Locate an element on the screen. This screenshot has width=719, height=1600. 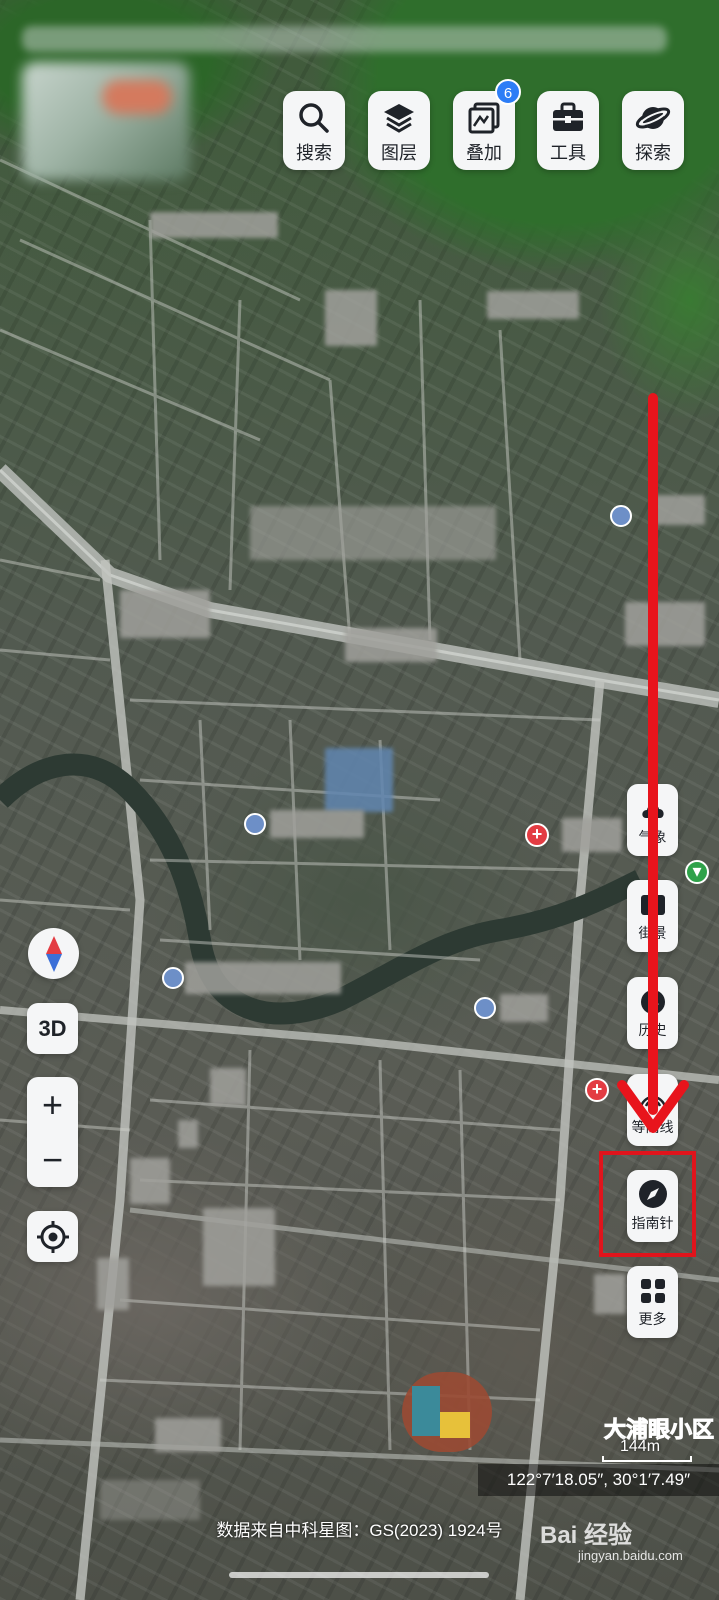
overlay-icon is located at coordinates (484, 118).